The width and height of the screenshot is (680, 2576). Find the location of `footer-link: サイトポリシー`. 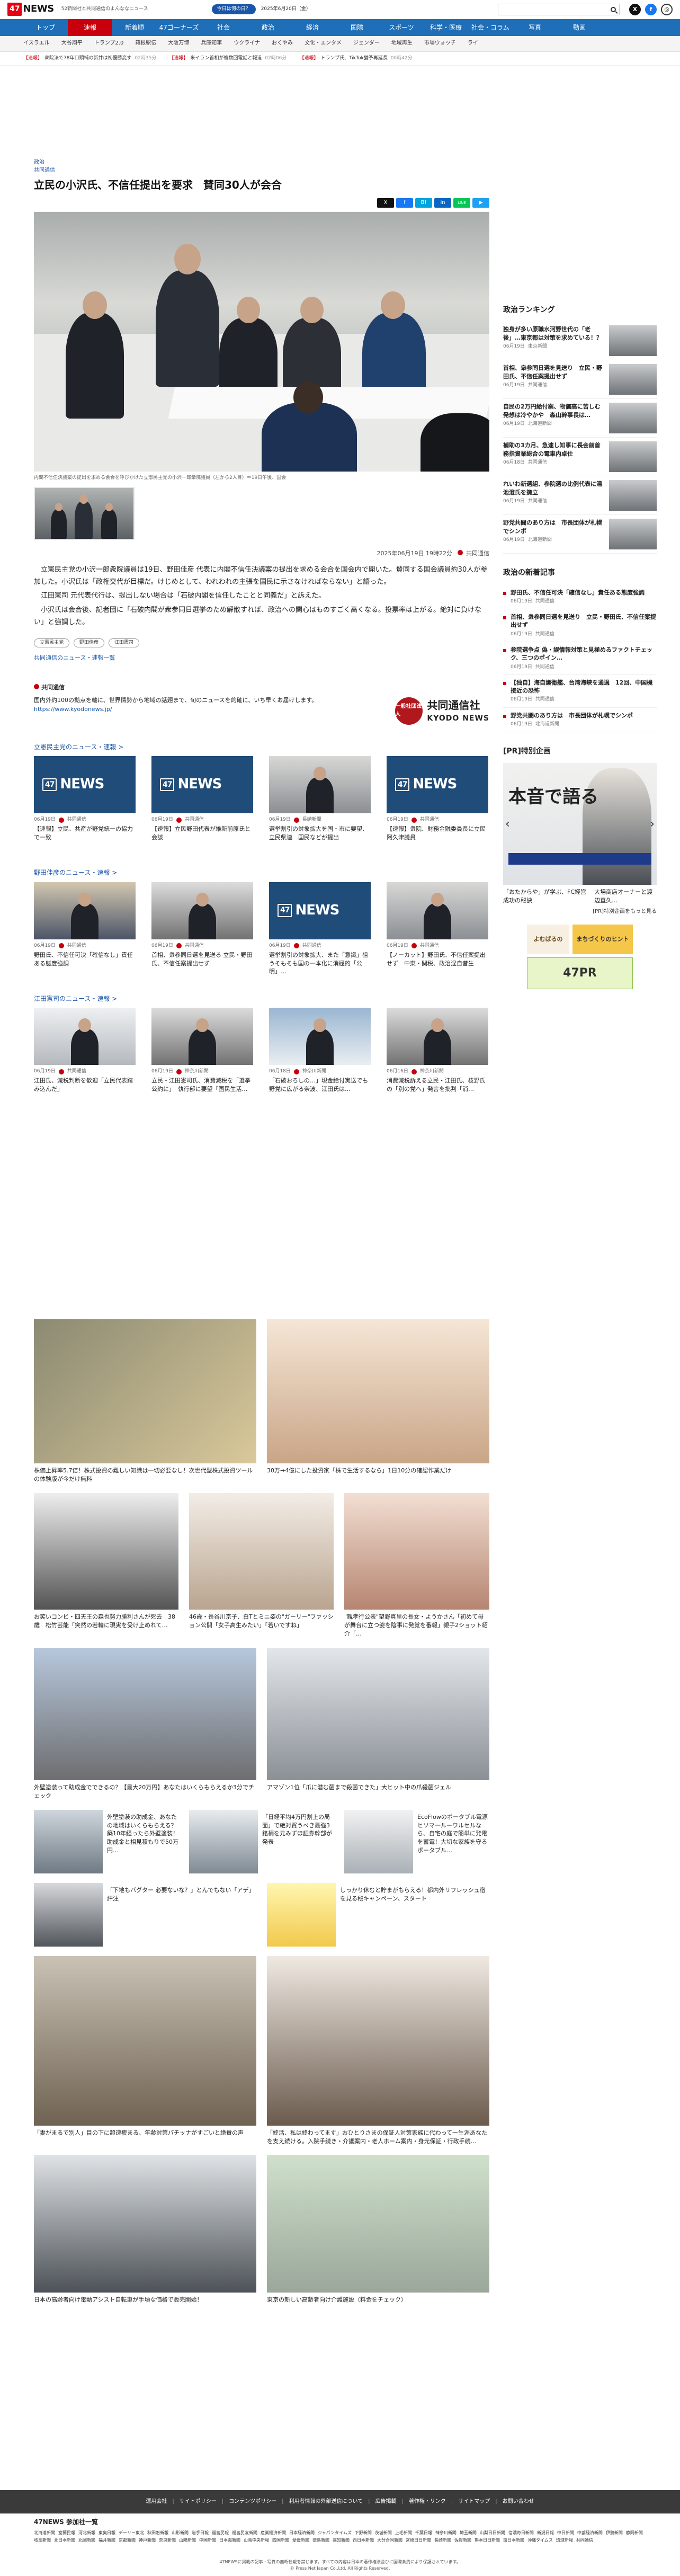

footer-link: サイトポリシー is located at coordinates (198, 2502).